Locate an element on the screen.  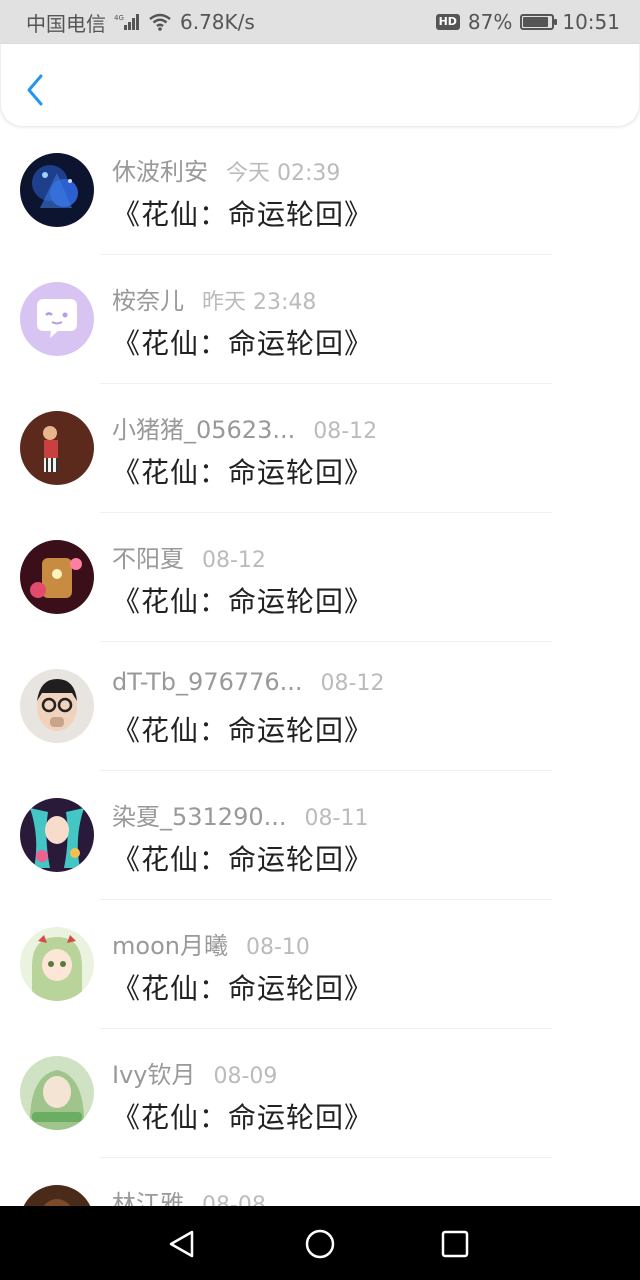
list-item: 染夏_531290... 08-11 《花仙：命运轮回》 is located at coordinates (320, 835).